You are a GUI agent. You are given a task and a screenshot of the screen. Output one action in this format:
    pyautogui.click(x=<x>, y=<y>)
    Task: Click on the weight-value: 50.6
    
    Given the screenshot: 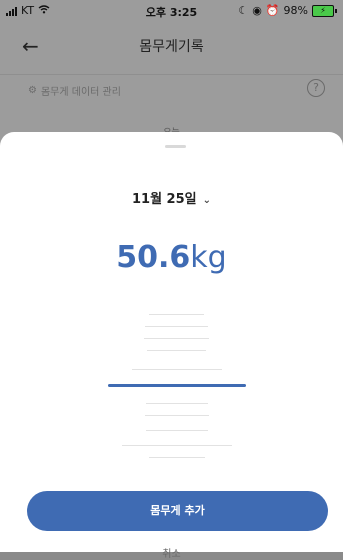 What is the action you would take?
    pyautogui.click(x=153, y=257)
    